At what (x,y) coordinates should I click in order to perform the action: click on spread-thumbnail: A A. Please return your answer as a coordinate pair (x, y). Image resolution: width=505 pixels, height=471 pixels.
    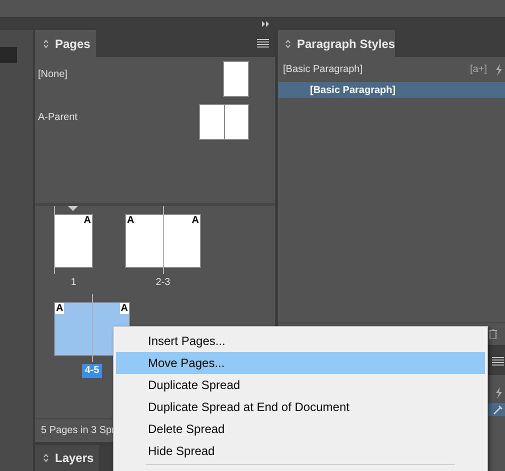
    Looking at the image, I should click on (163, 241).